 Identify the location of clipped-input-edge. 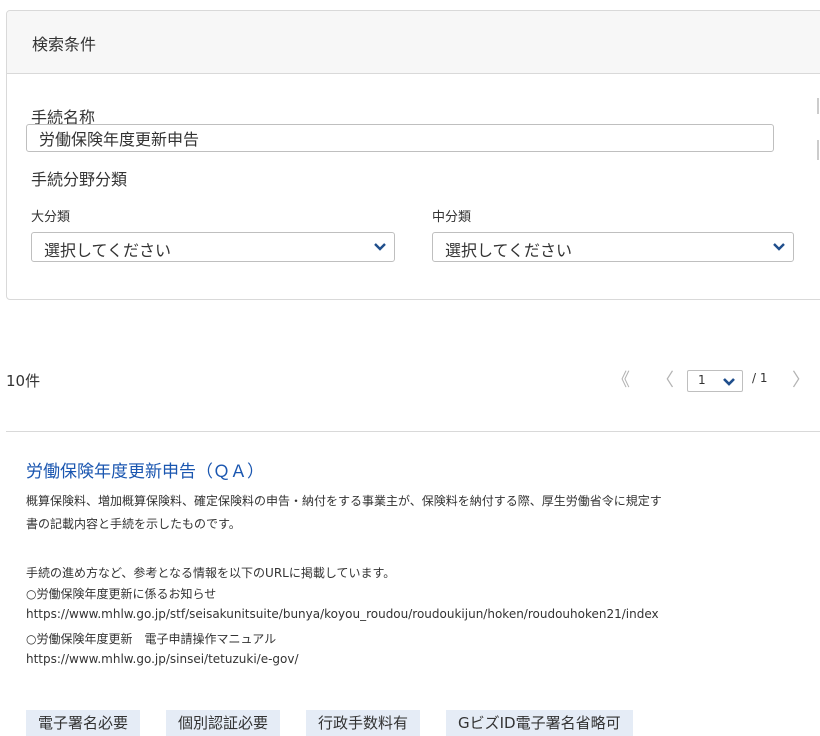
(818, 150).